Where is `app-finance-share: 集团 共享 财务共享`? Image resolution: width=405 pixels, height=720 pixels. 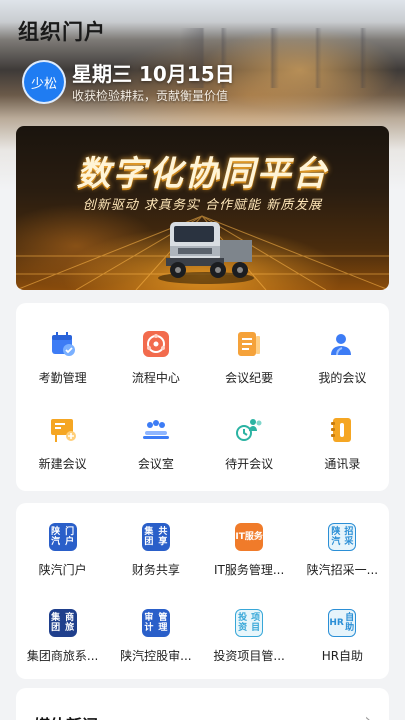
app-finance-share: 集团 共享 财务共享 is located at coordinates (155, 546).